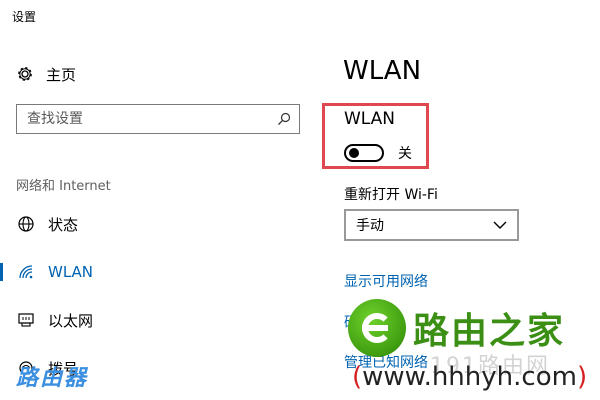 The width and height of the screenshot is (600, 400). Describe the element at coordinates (357, 377) in the screenshot. I see `watermark-url-open: (` at that location.